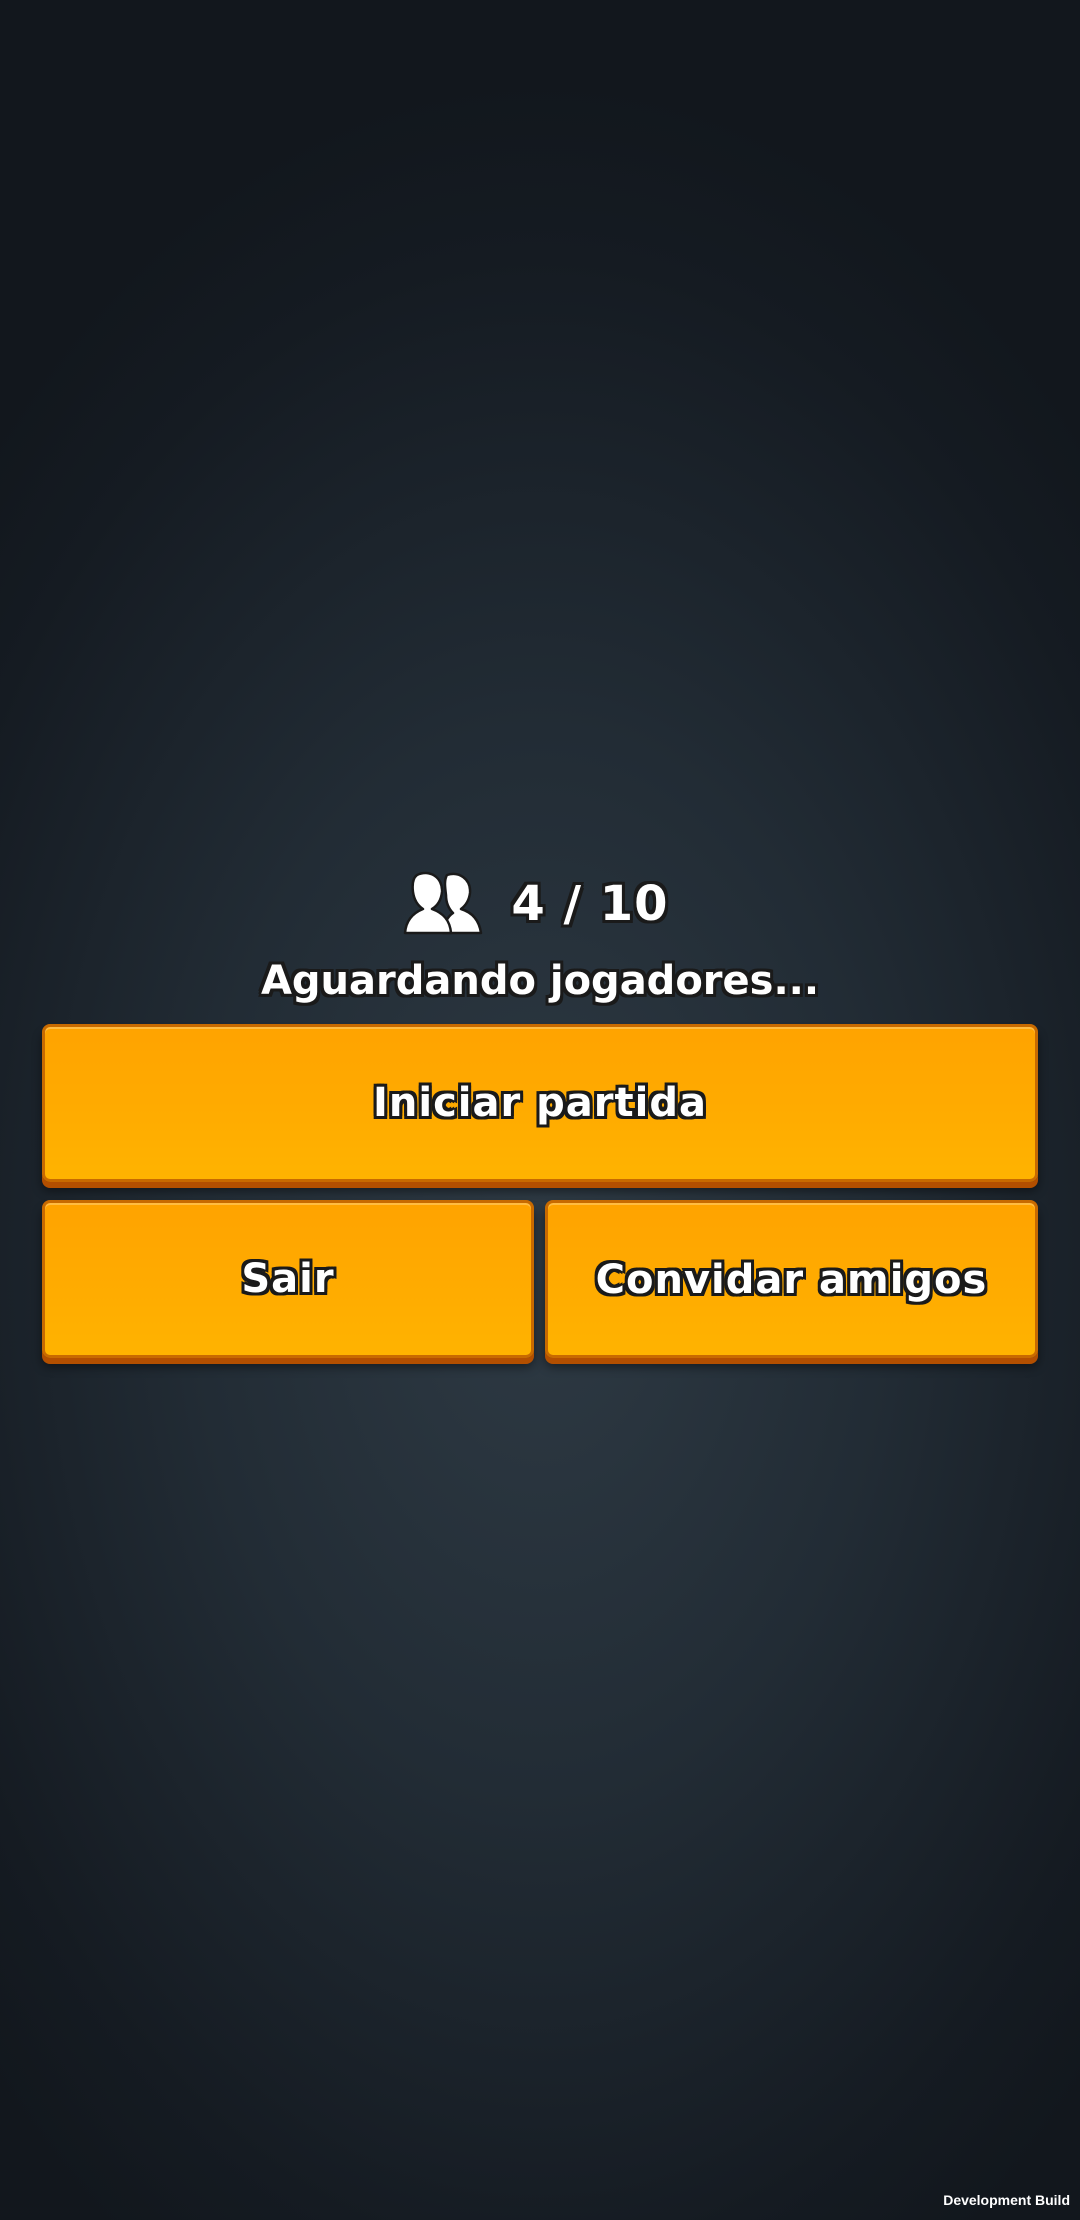  I want to click on development-build-label: Development Build, so click(1006, 2200).